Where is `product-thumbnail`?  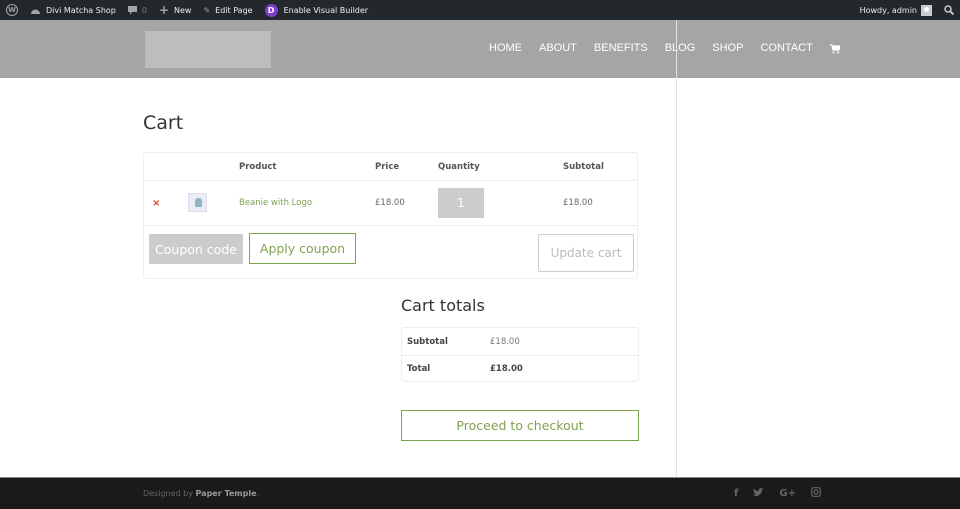 product-thumbnail is located at coordinates (197, 202).